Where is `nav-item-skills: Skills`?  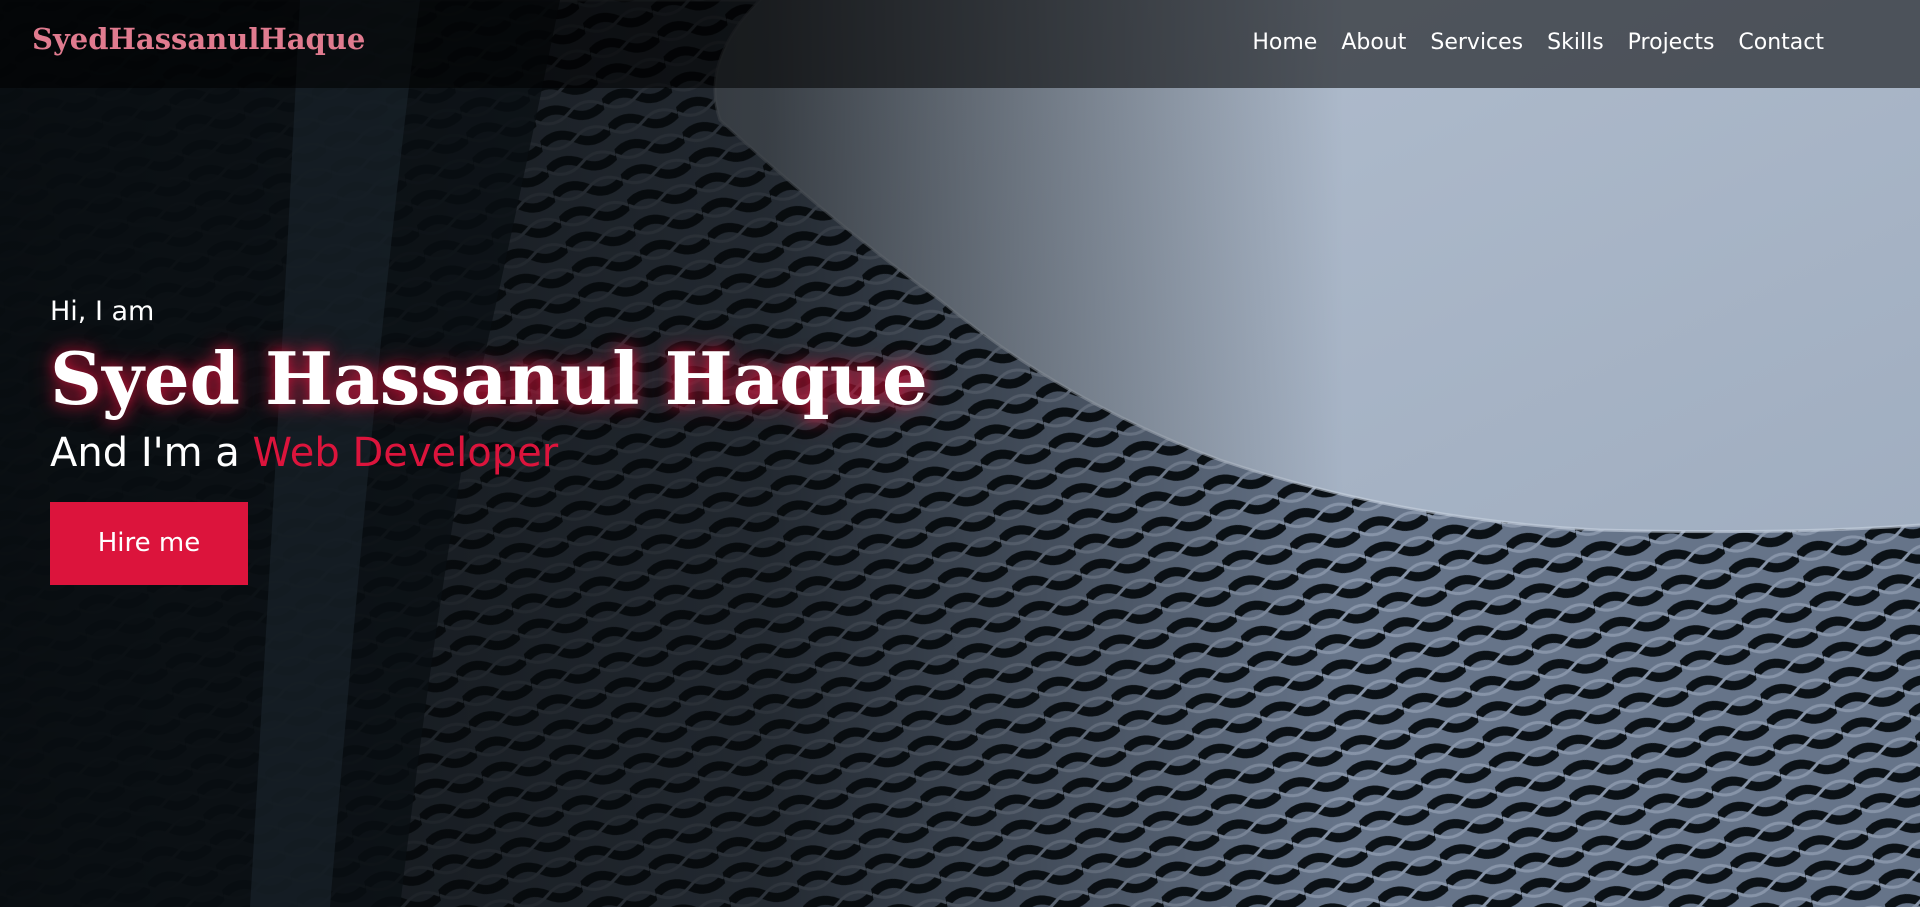 nav-item-skills: Skills is located at coordinates (1575, 42).